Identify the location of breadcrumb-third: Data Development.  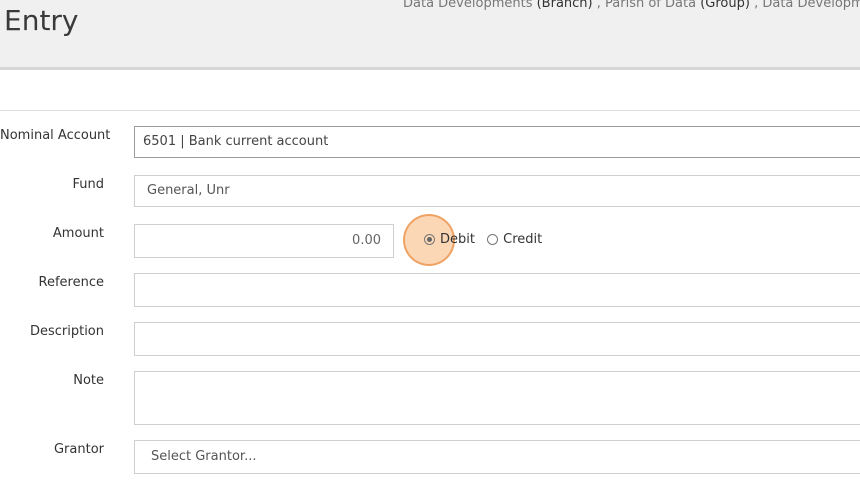
(811, 5).